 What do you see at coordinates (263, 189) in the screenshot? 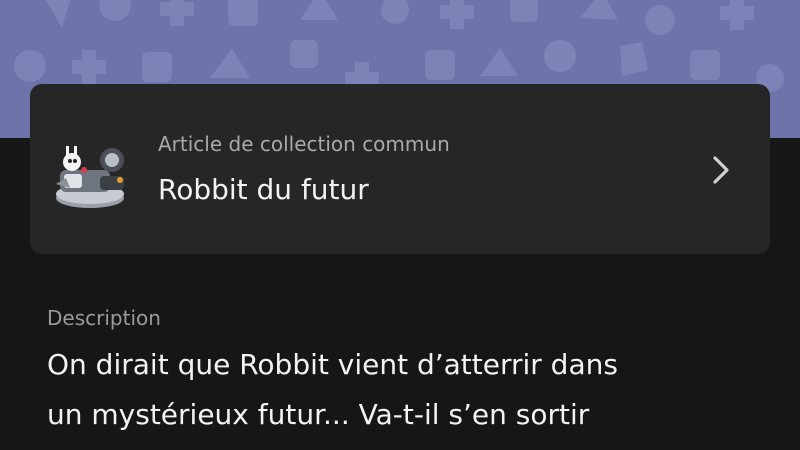
I see `item-name: Robbit du futur` at bounding box center [263, 189].